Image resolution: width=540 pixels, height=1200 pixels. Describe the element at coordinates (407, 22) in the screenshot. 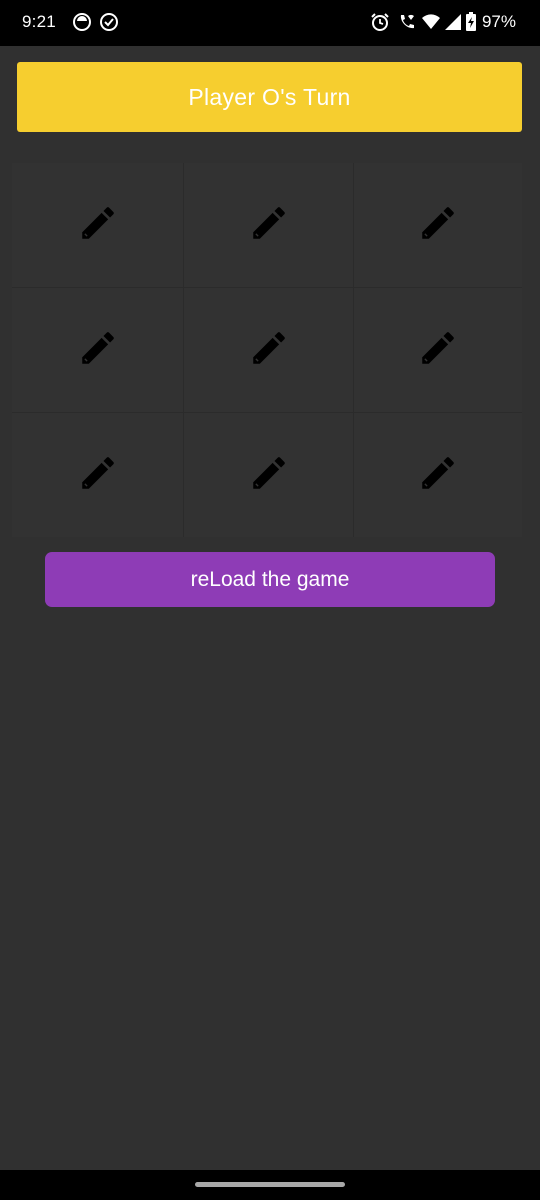

I see `wifi-call-icon` at that location.